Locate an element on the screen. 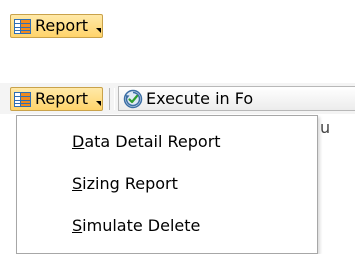  execute-button: Execute in Fo is located at coordinates (236, 98).